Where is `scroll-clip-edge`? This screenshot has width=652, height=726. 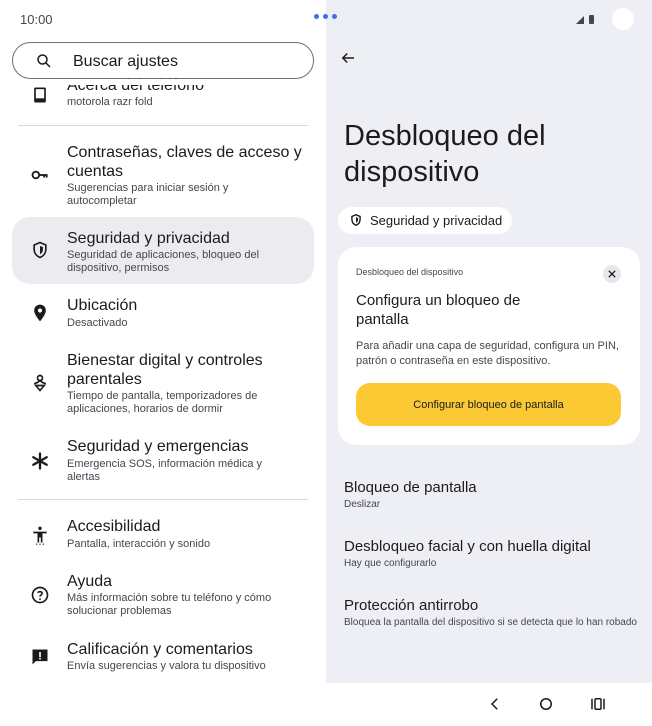
scroll-clip-edge is located at coordinates (163, 82).